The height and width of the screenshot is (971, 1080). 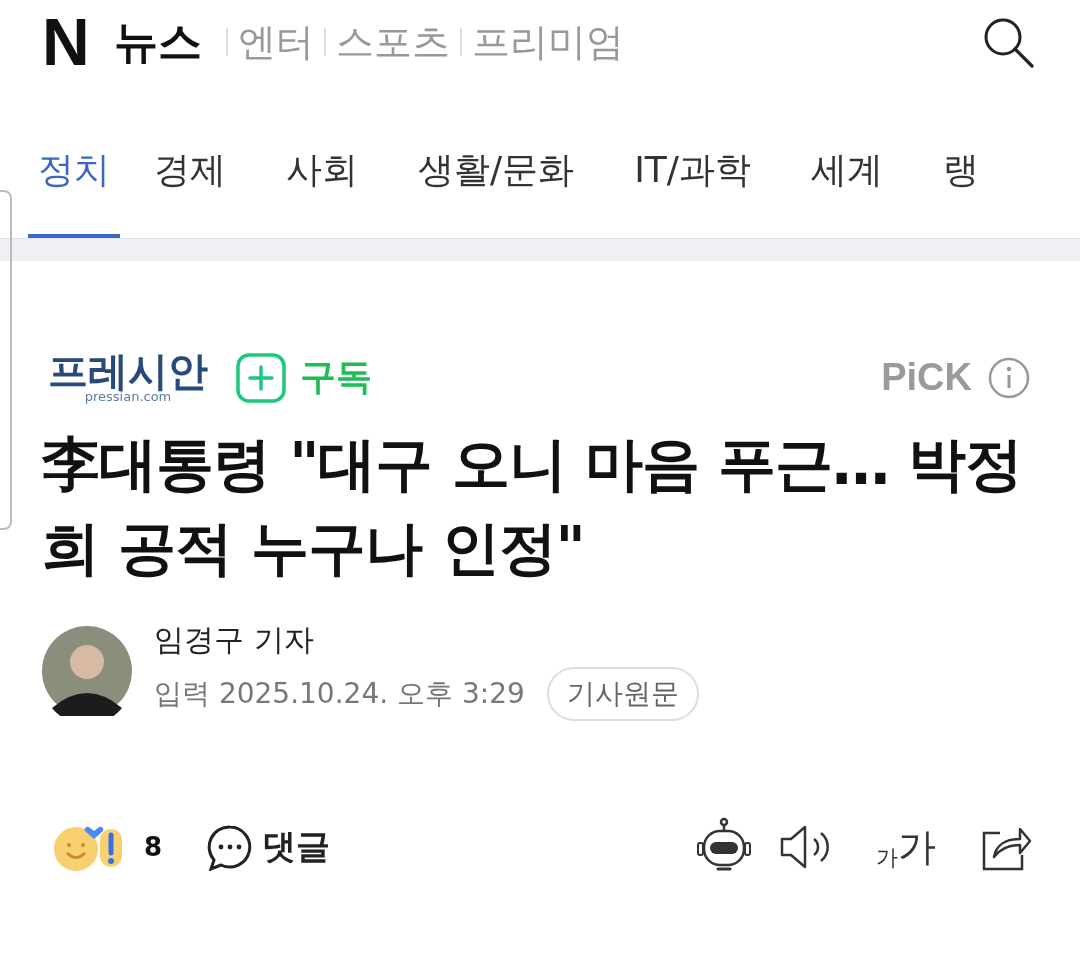 What do you see at coordinates (339, 694) in the screenshot?
I see `publish-date: 입력 2025.10.24. 오후 3:29` at bounding box center [339, 694].